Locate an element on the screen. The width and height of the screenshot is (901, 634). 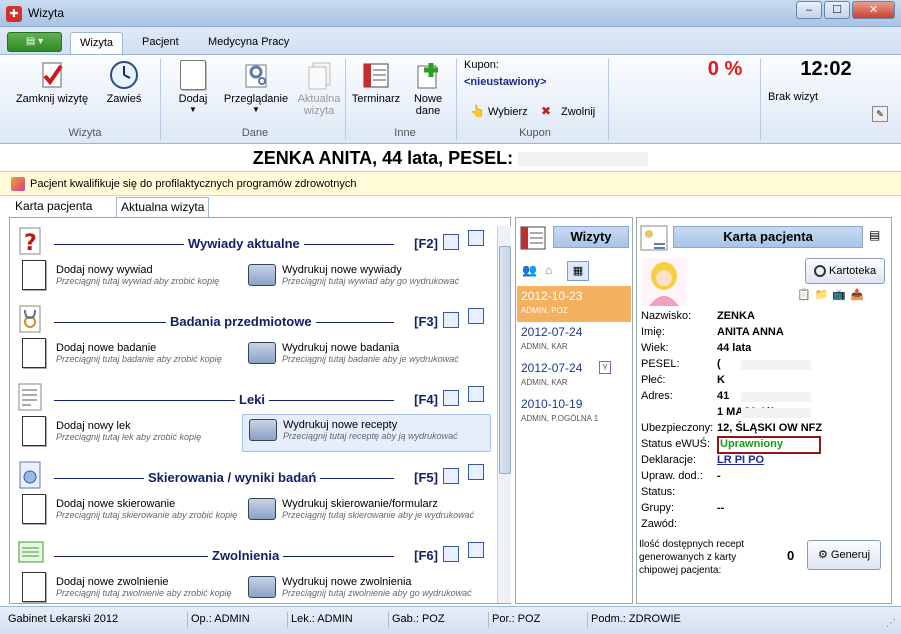
left-panel-scrollbar is located at coordinates (504, 414).